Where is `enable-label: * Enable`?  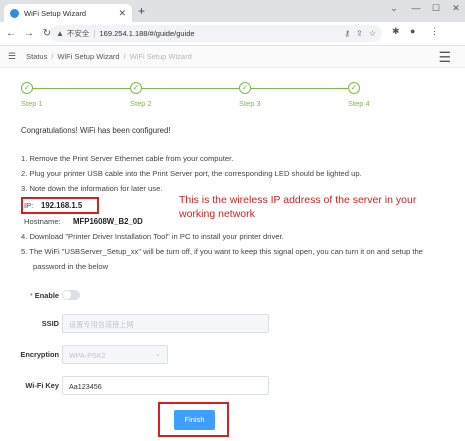
enable-label: * Enable is located at coordinates (44, 295).